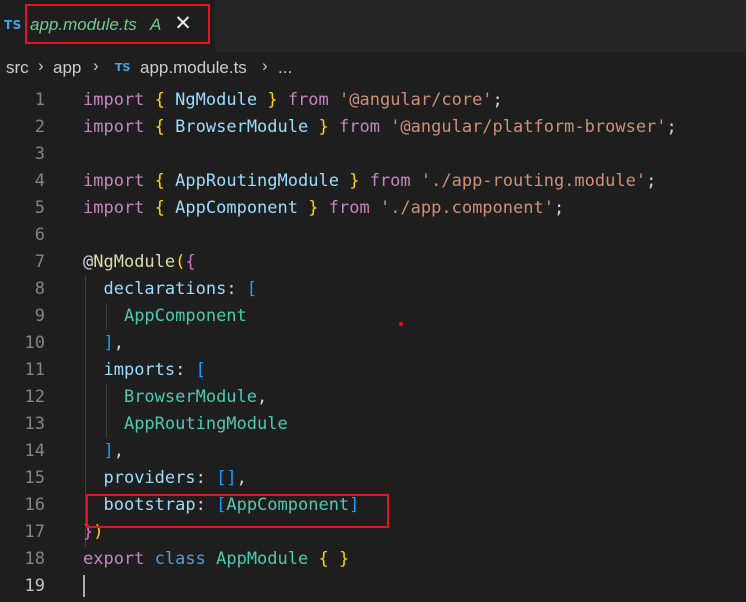 The height and width of the screenshot is (602, 746). Describe the element at coordinates (39, 208) in the screenshot. I see `line-number: 5` at that location.